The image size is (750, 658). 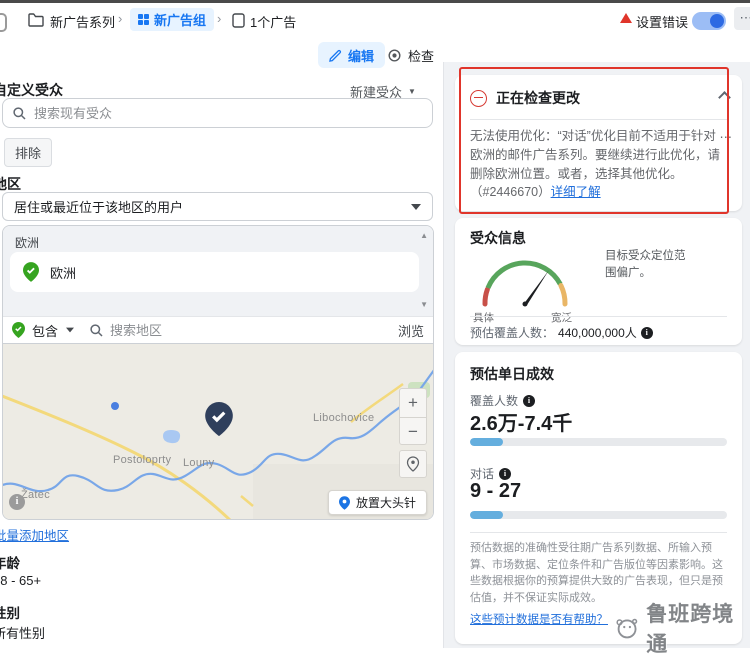 What do you see at coordinates (478, 98) in the screenshot?
I see `error-minus-circle-icon` at bounding box center [478, 98].